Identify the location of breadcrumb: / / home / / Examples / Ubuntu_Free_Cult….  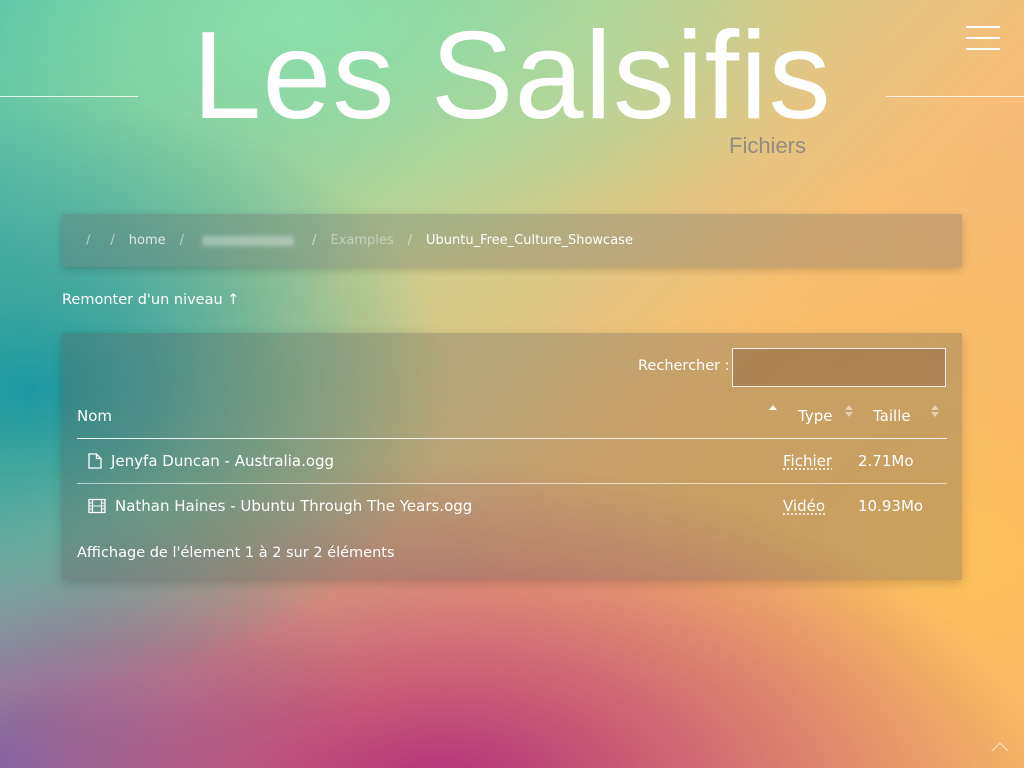
(512, 240).